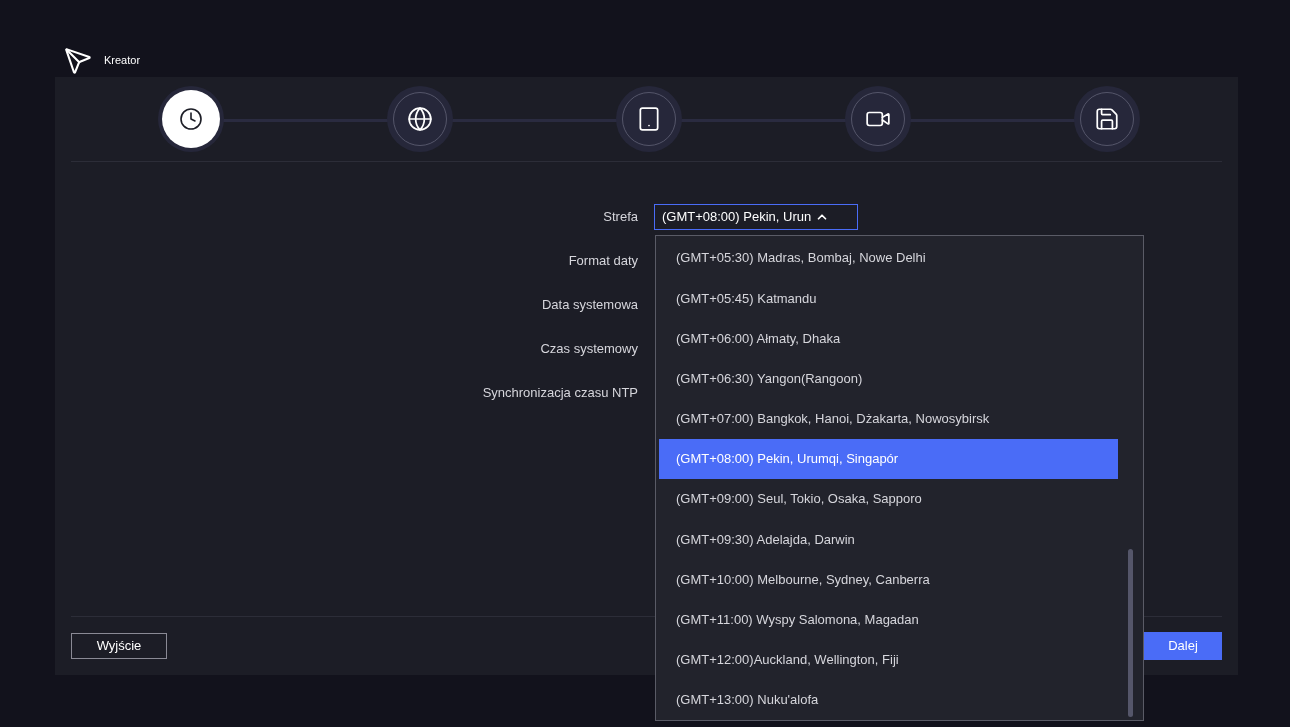 The image size is (1290, 727). What do you see at coordinates (119, 646) in the screenshot?
I see `exit-button: Wyjście` at bounding box center [119, 646].